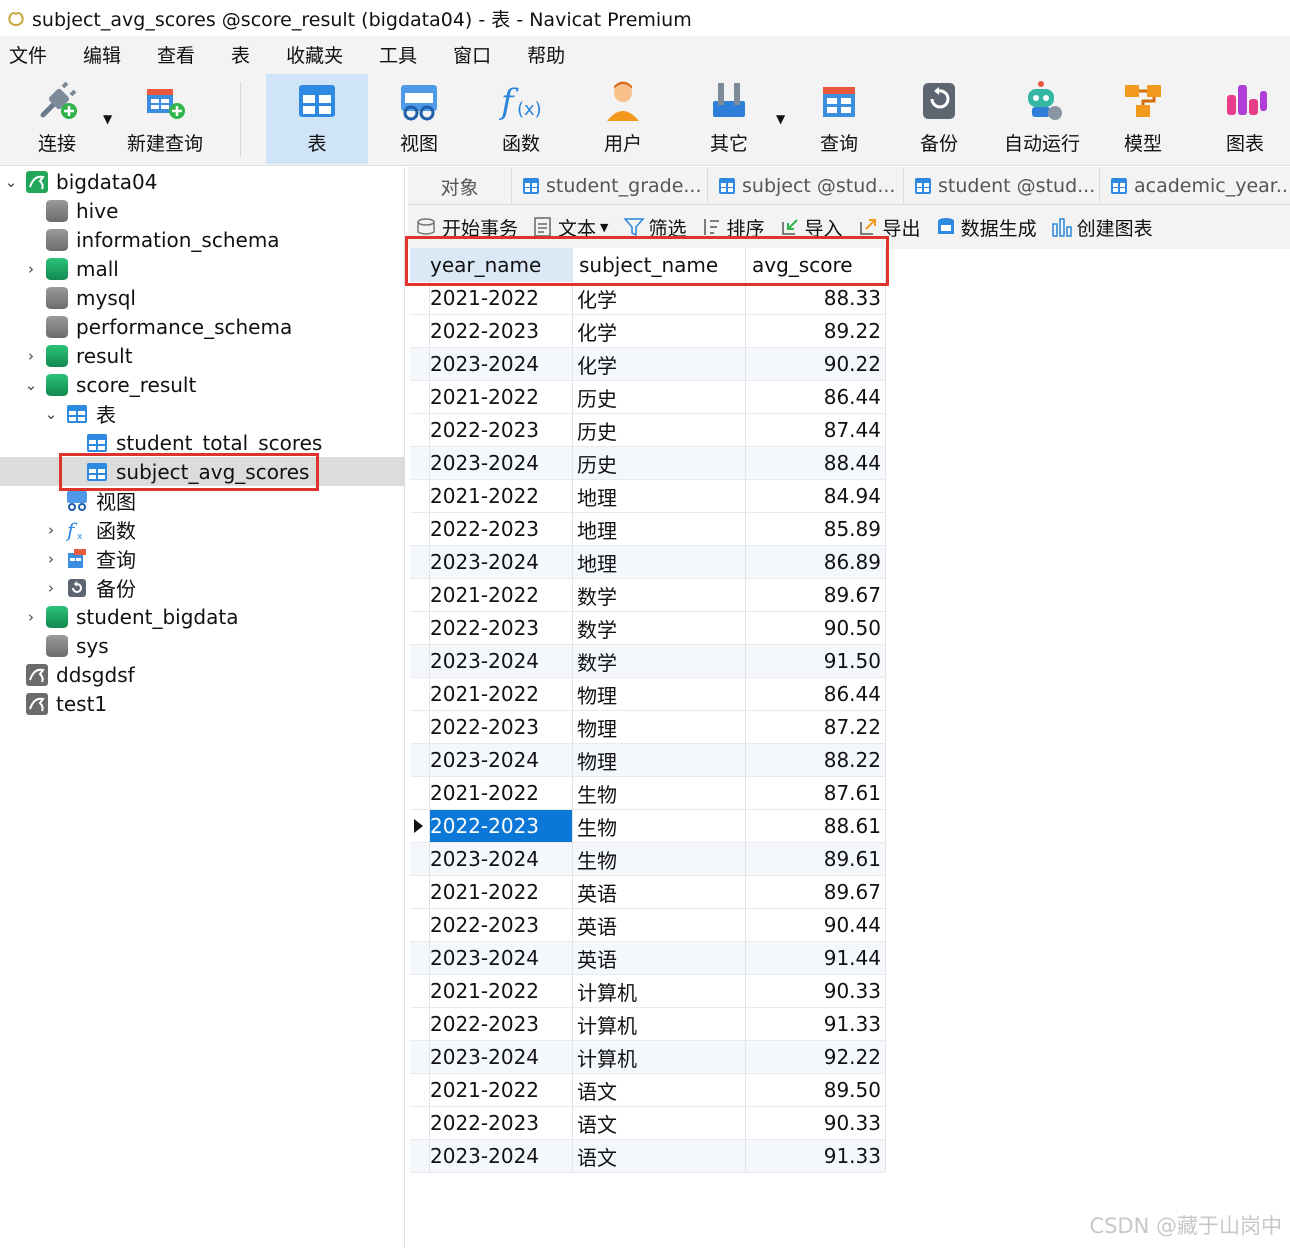 The image size is (1290, 1248). I want to click on table-row: 2023-2024 物理 88.22, so click(648, 760).